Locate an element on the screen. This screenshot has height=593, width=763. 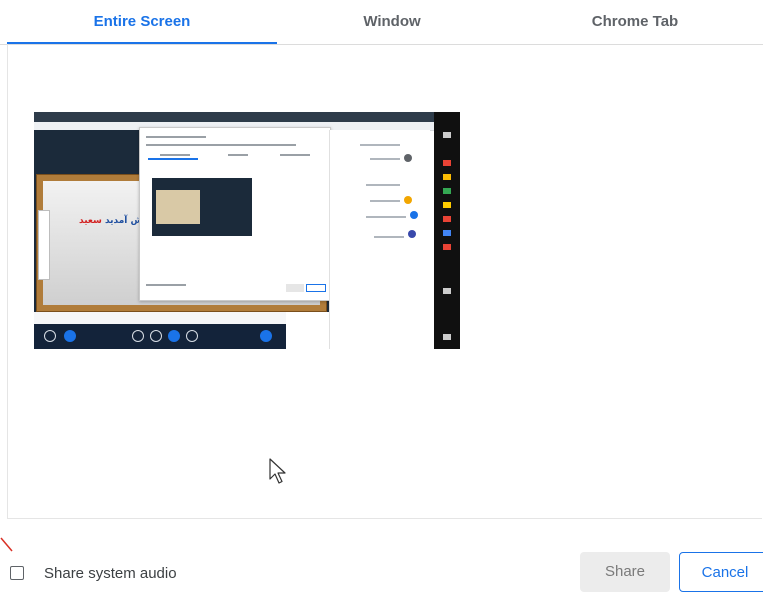
red-annotation-mark is located at coordinates (6, 544).